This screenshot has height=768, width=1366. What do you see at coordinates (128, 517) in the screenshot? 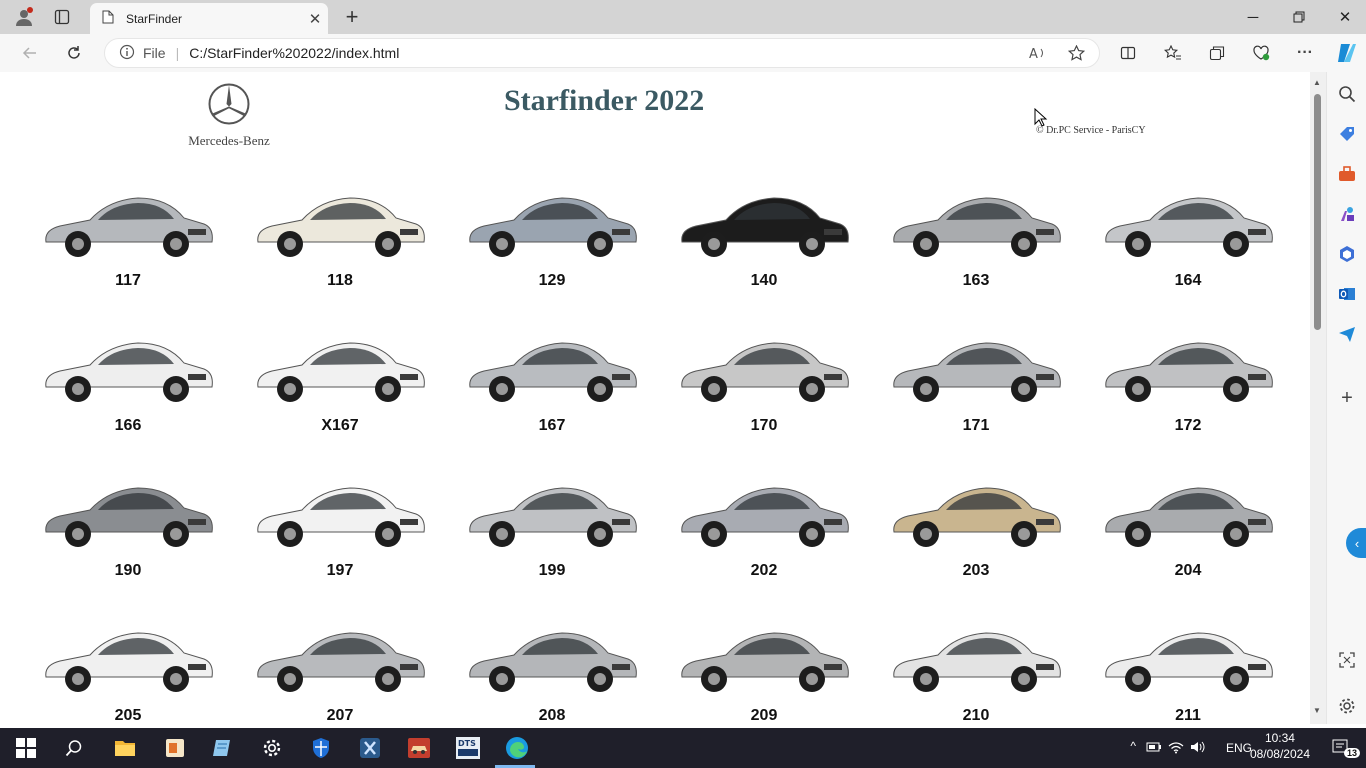
I see `model-card: 190` at bounding box center [128, 517].